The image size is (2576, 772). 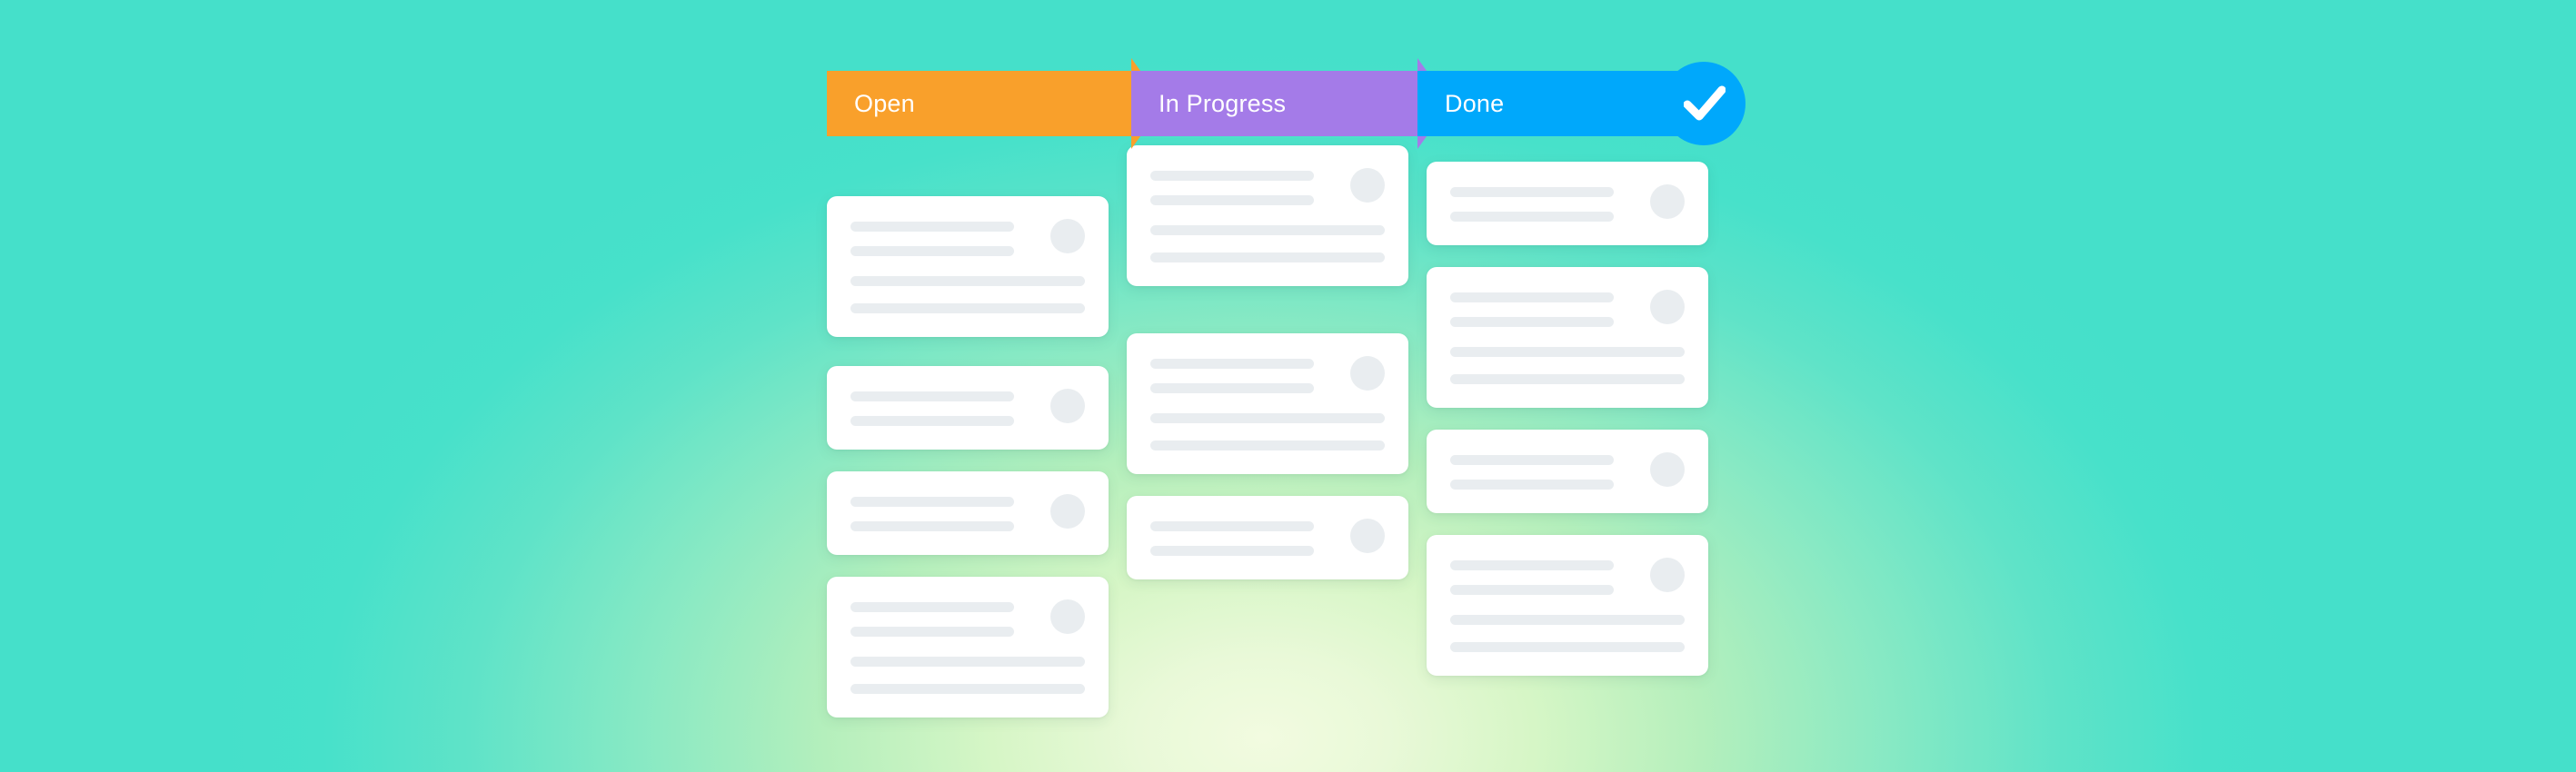 What do you see at coordinates (1475, 103) in the screenshot?
I see `stage-done-label: Done` at bounding box center [1475, 103].